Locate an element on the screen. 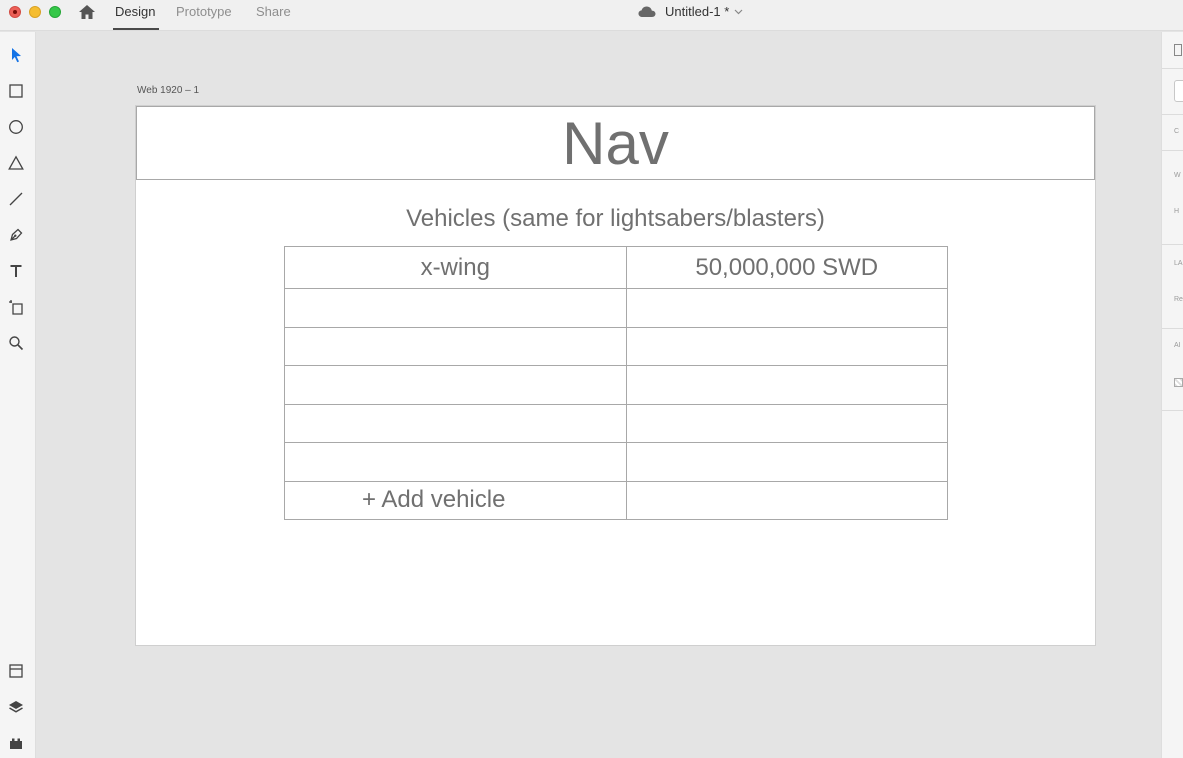  line-tool is located at coordinates (16, 199).